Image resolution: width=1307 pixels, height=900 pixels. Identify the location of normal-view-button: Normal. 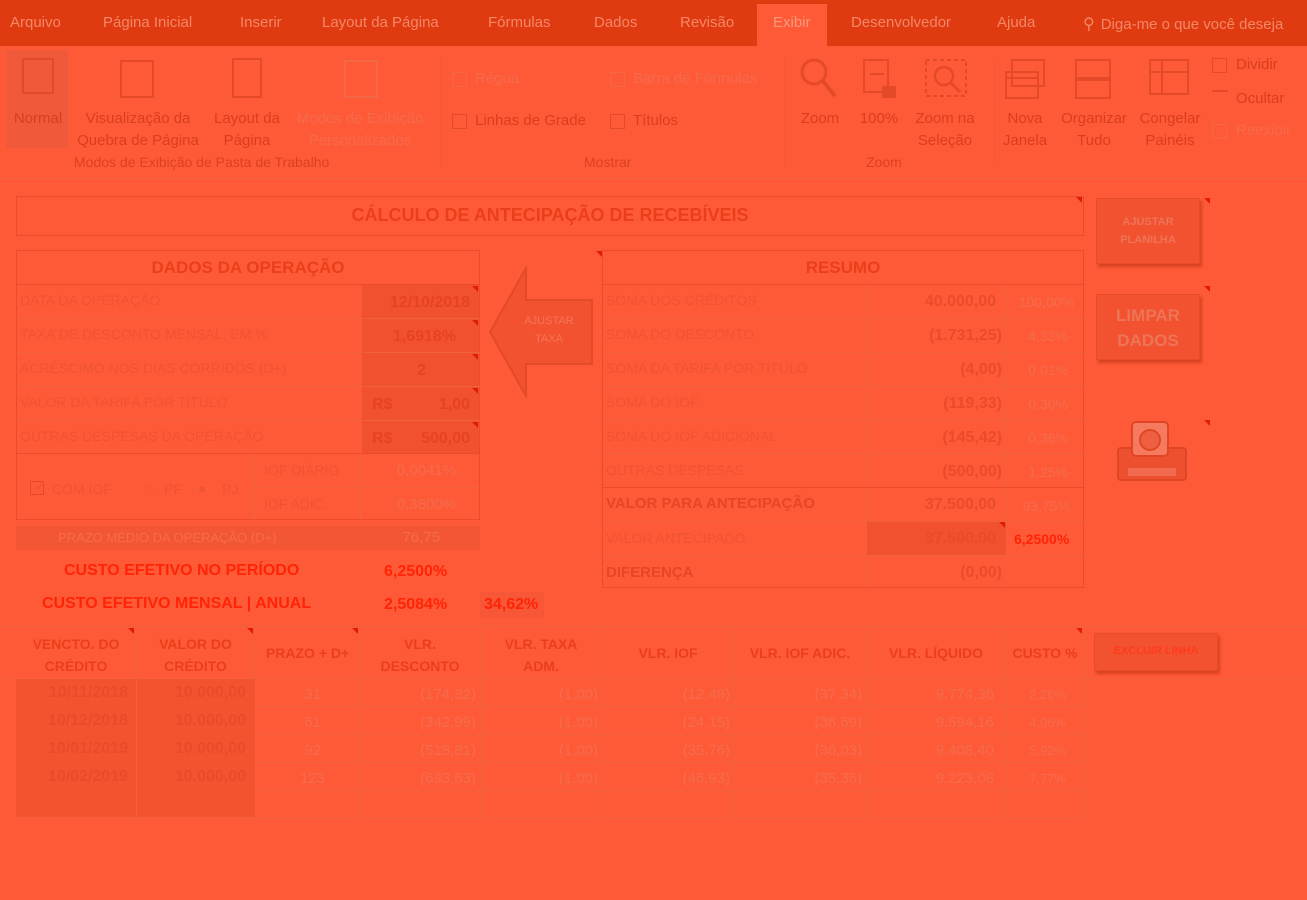
(37, 99).